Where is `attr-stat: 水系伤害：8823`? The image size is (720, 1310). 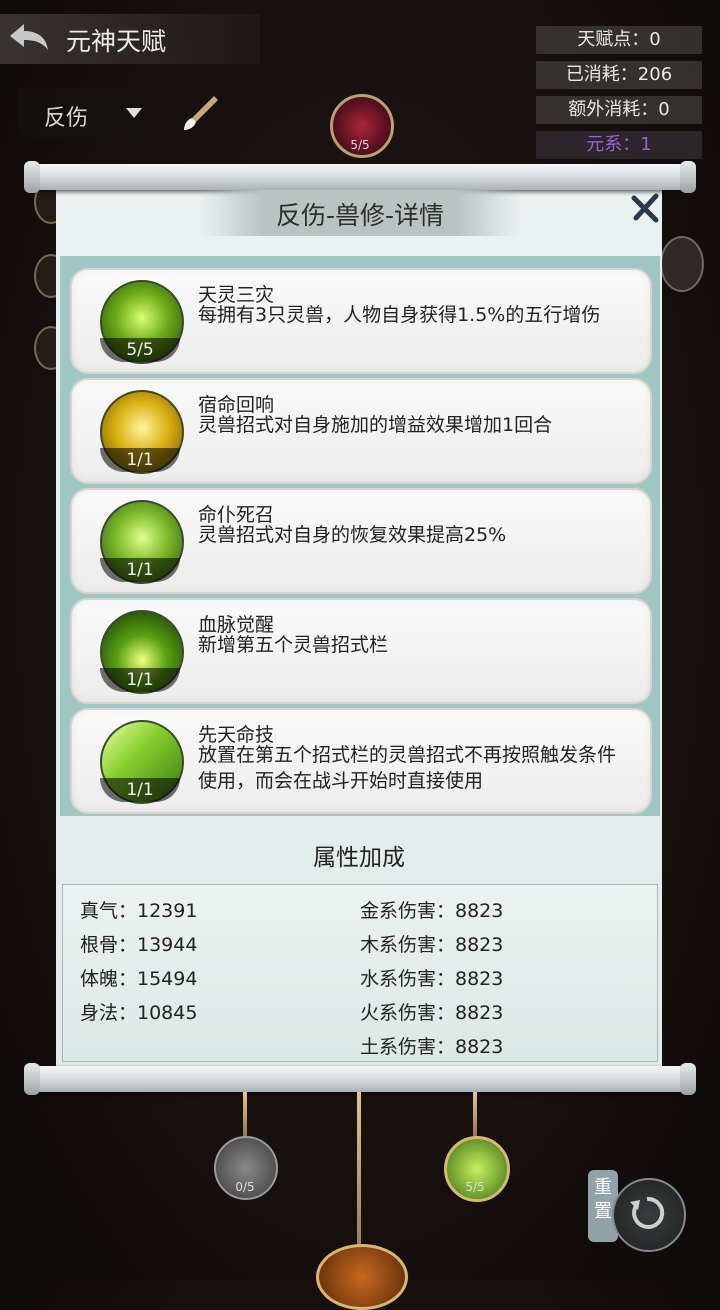 attr-stat: 水系伤害：8823 is located at coordinates (432, 979).